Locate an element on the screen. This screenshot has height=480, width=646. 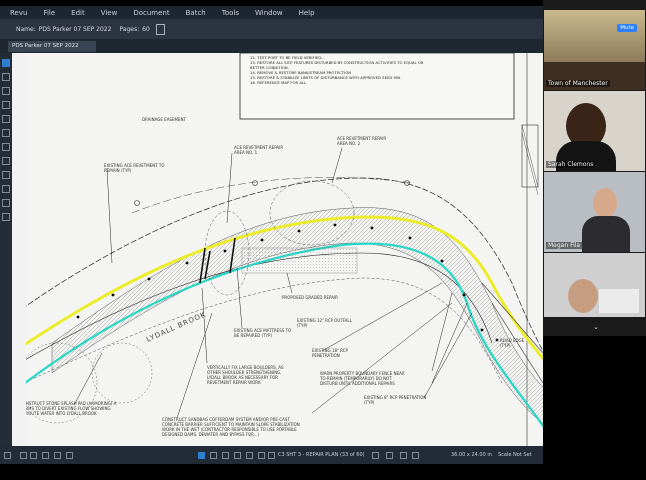
menu-view: View is located at coordinates (109, 13).